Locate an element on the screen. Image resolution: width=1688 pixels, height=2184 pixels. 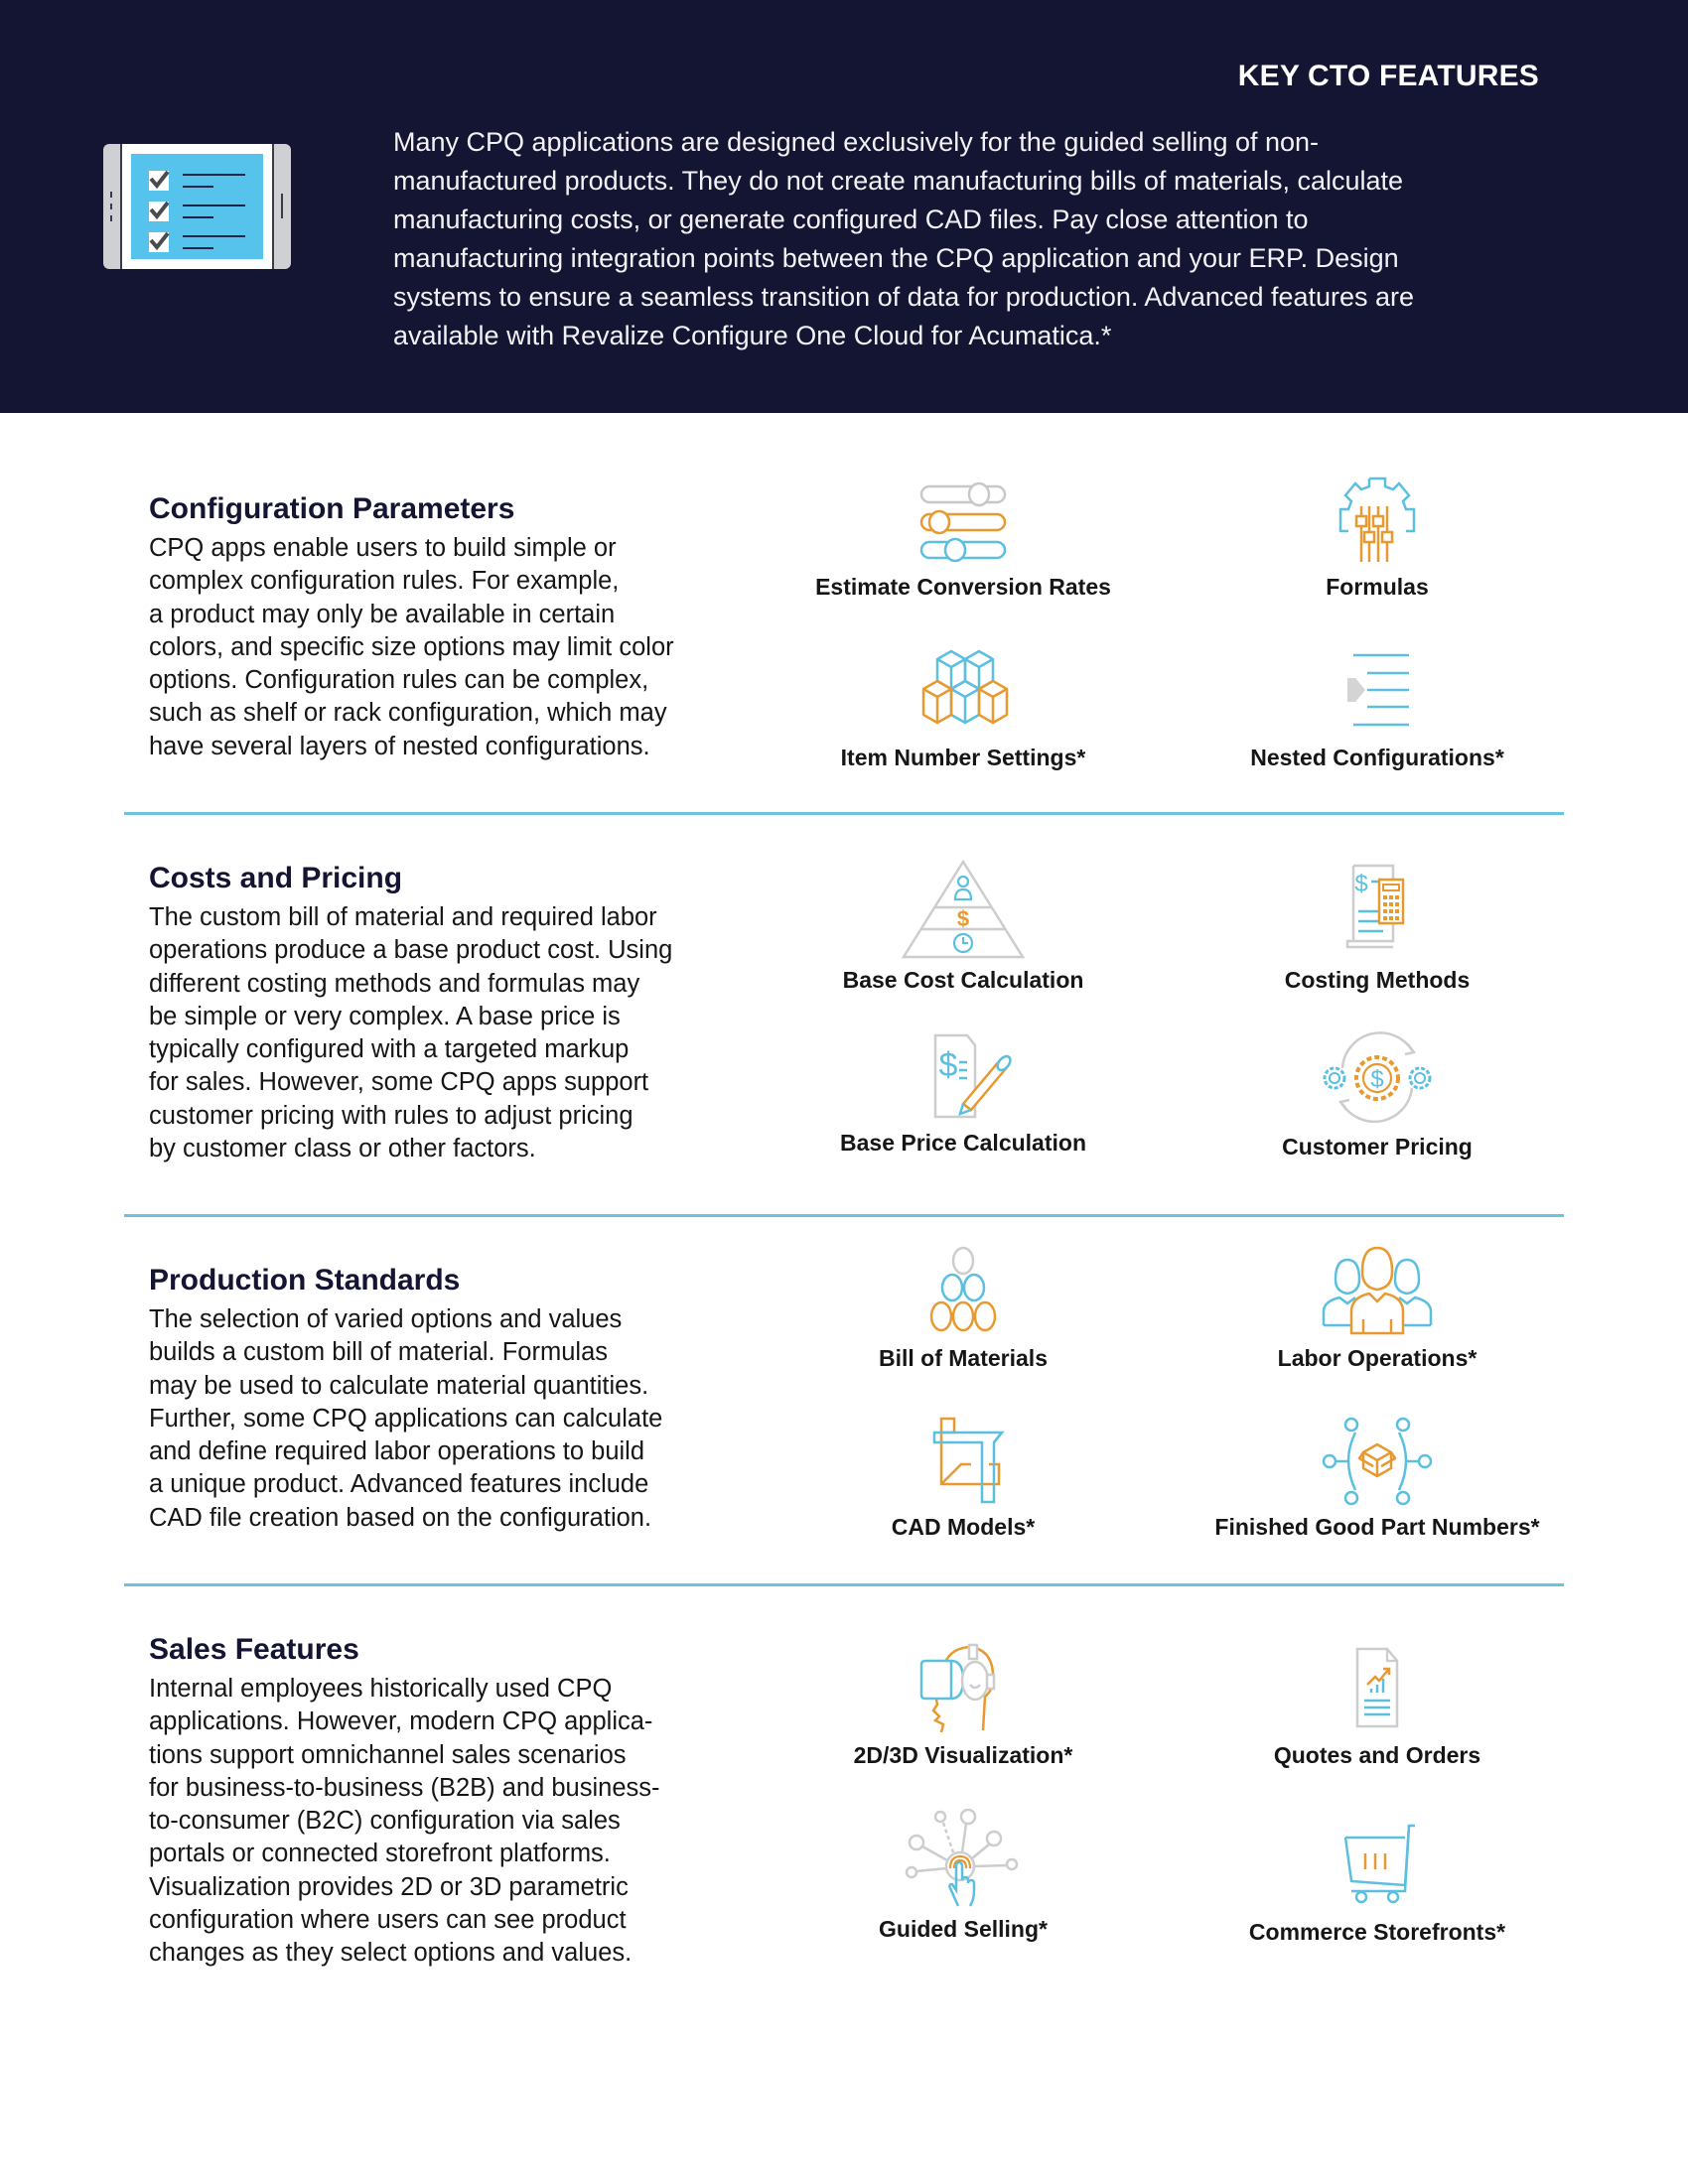
feature-item-number-settings: Item Number Settings* is located at coordinates (963, 709).